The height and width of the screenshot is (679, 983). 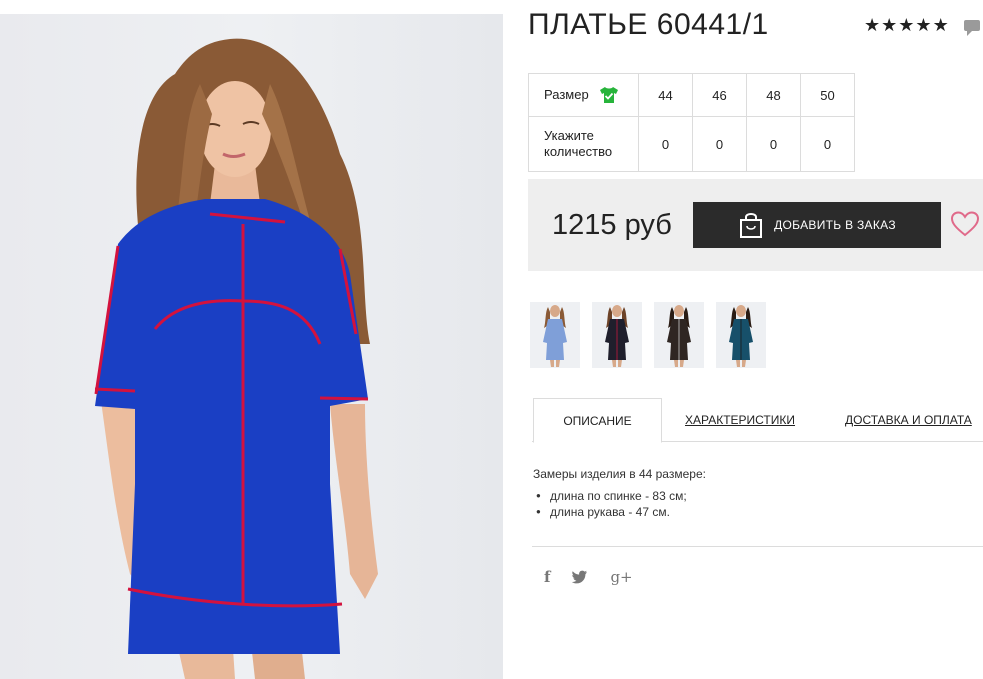 What do you see at coordinates (619, 474) in the screenshot?
I see `description-intro: Замеры изделия в 44 размере:` at bounding box center [619, 474].